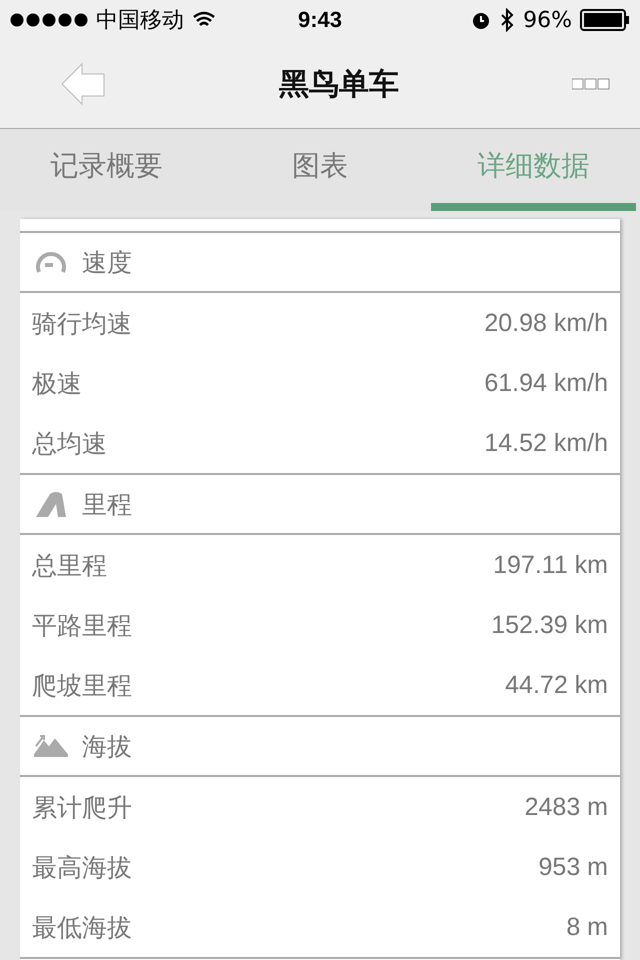  Describe the element at coordinates (82, 324) in the screenshot. I see `row-label: 骑行均速` at that location.